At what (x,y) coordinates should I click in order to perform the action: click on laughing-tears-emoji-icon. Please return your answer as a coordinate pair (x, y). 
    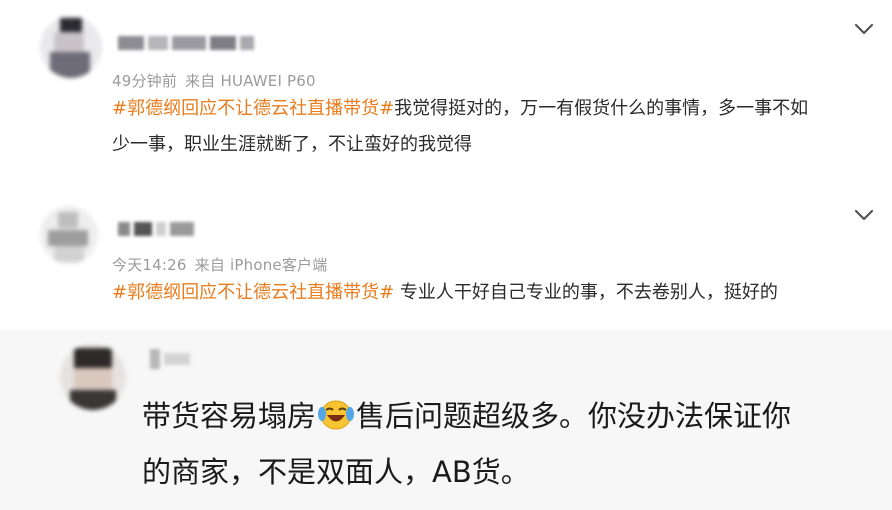
    Looking at the image, I should click on (336, 415).